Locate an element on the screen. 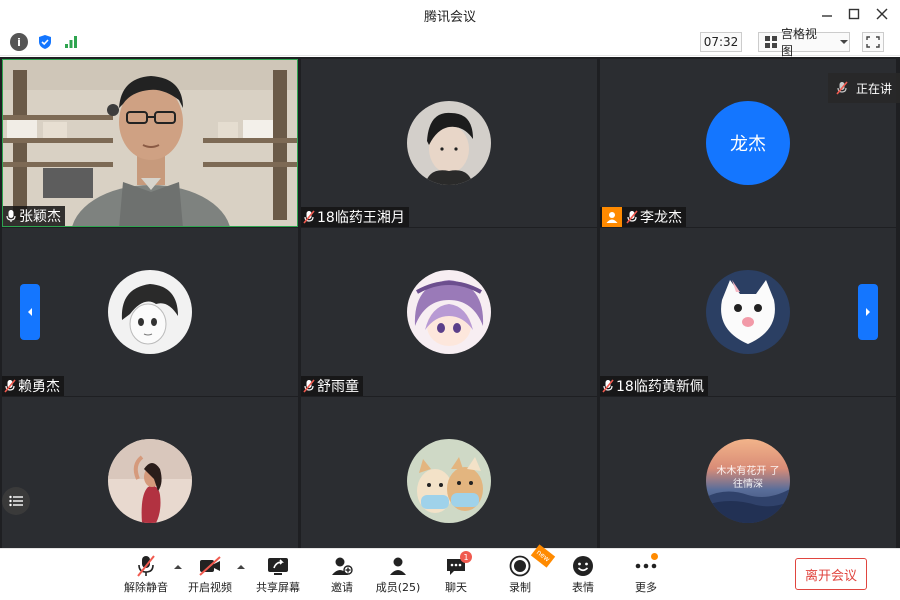 This screenshot has height=600, width=900. reactions-button: 表情 is located at coordinates (583, 577).